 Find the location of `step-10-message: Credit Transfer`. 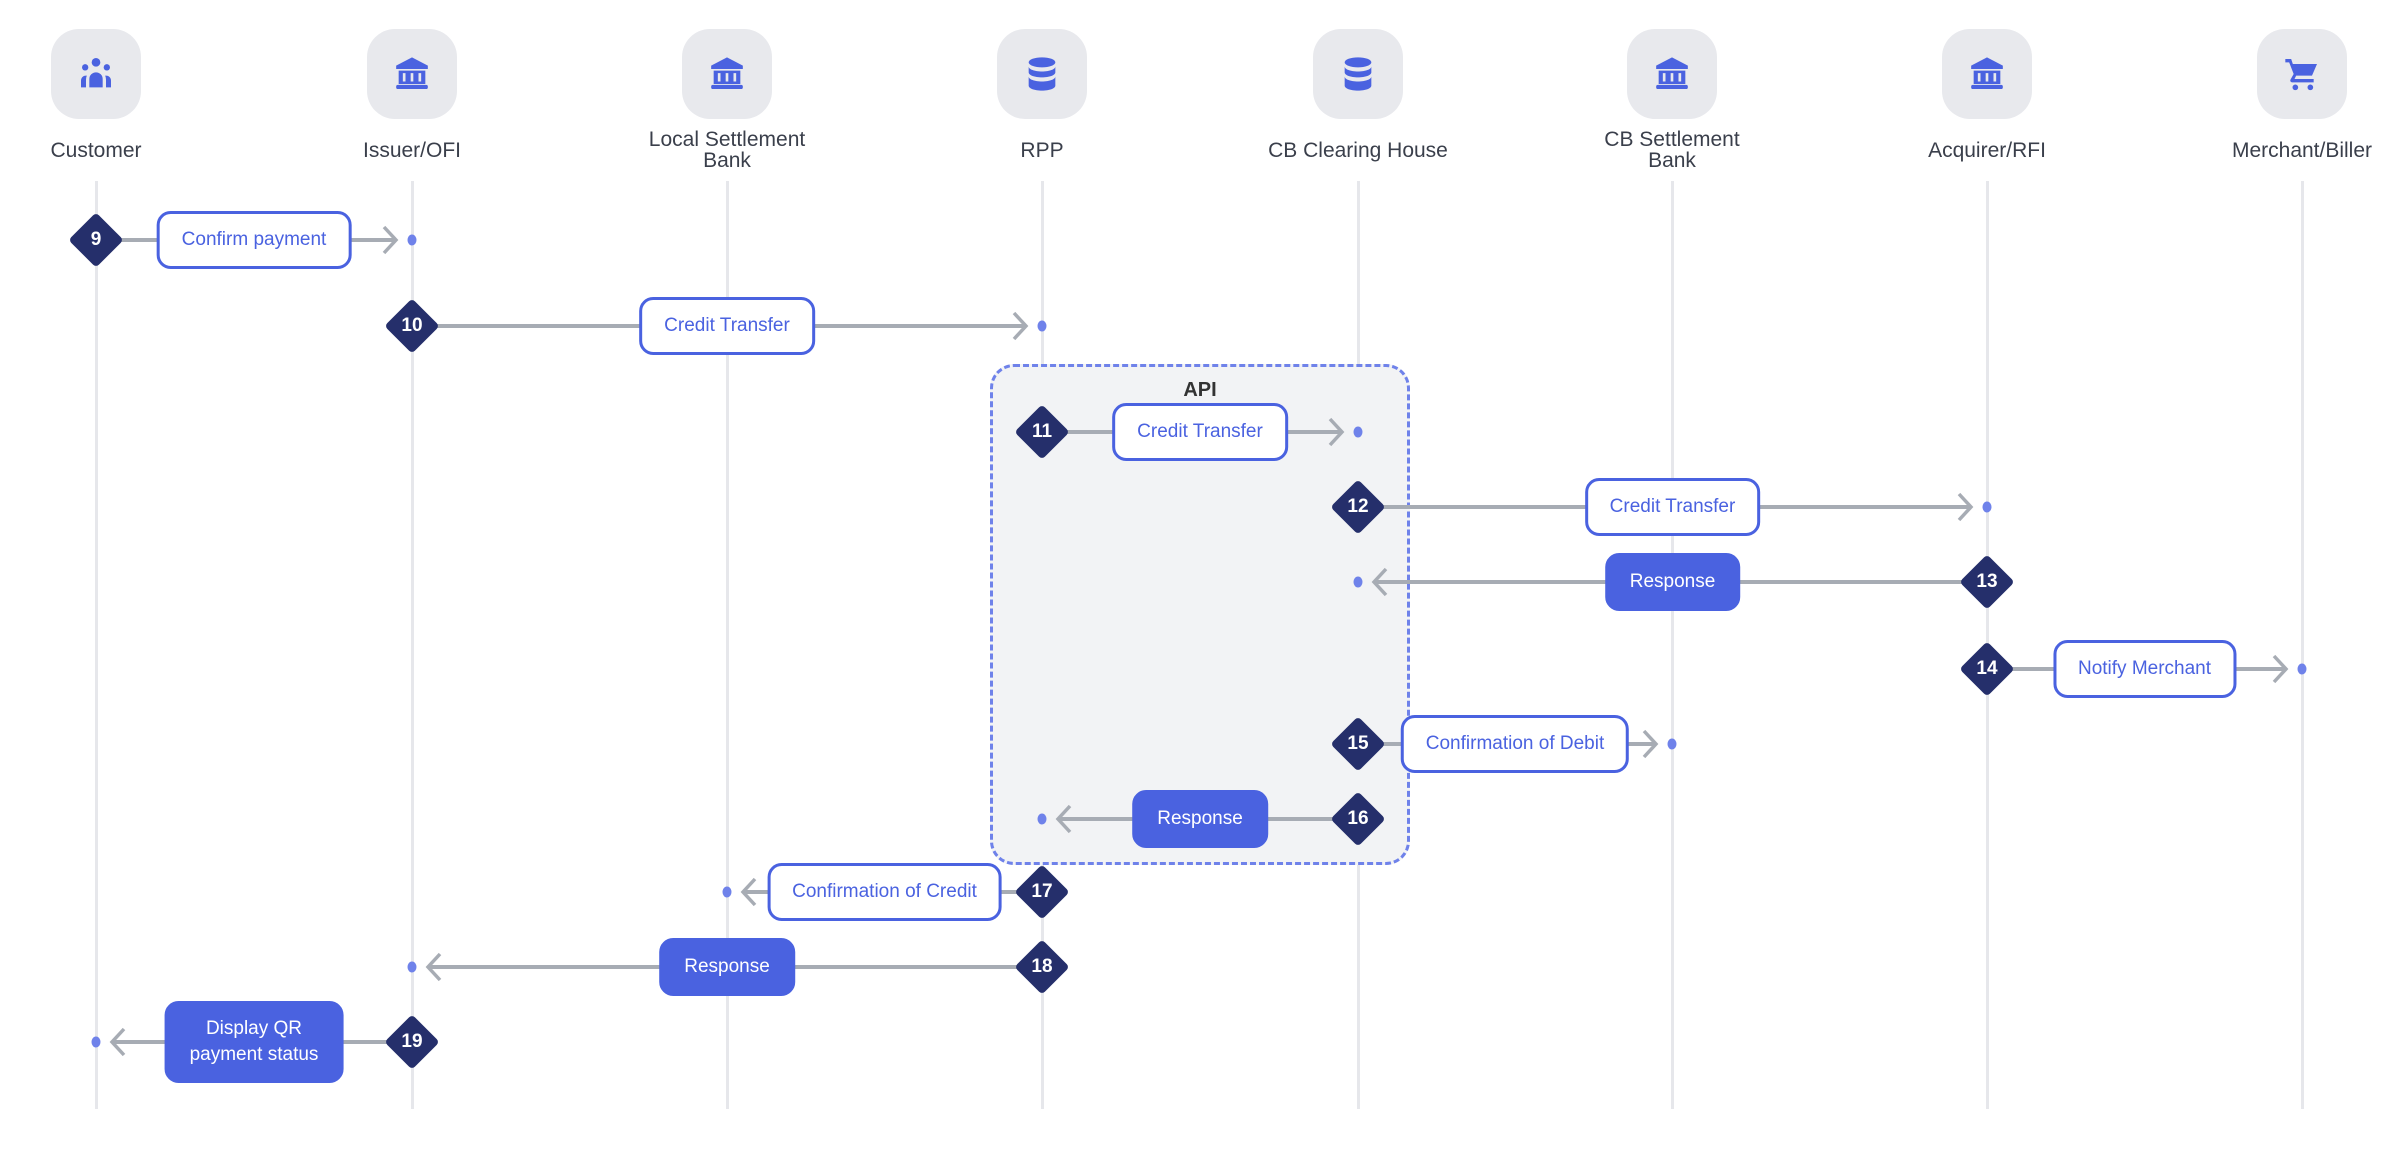

step-10-message: Credit Transfer is located at coordinates (727, 326).